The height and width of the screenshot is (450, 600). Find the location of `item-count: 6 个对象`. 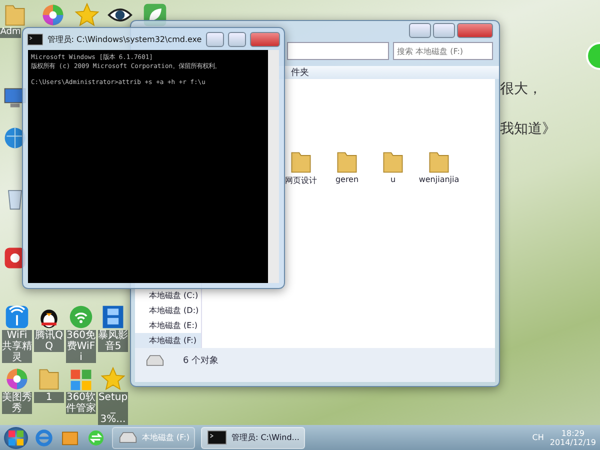

item-count: 6 个对象 is located at coordinates (201, 361).